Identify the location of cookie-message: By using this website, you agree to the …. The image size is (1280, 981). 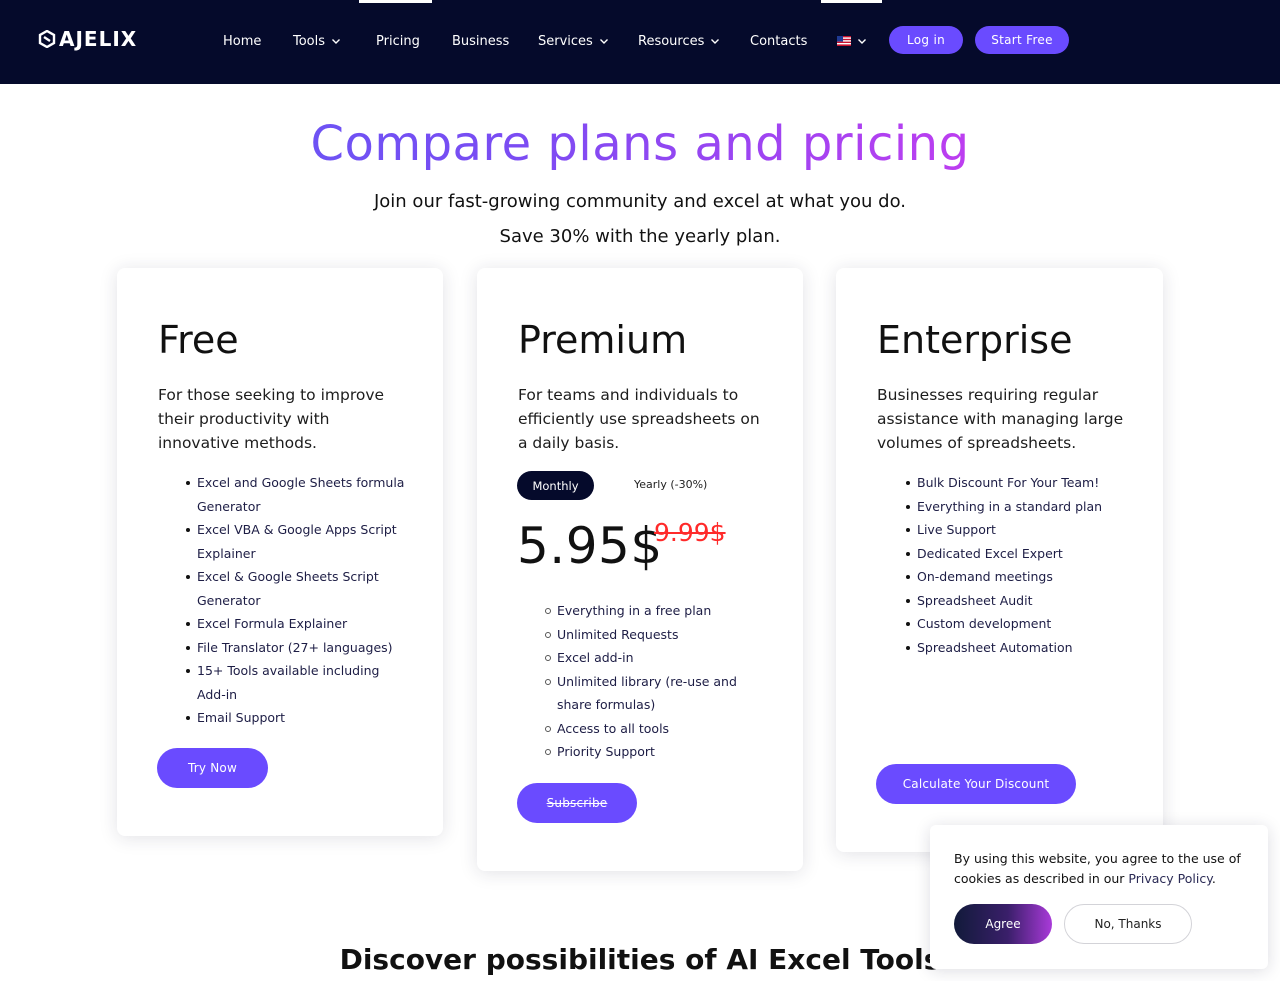
(1104, 869).